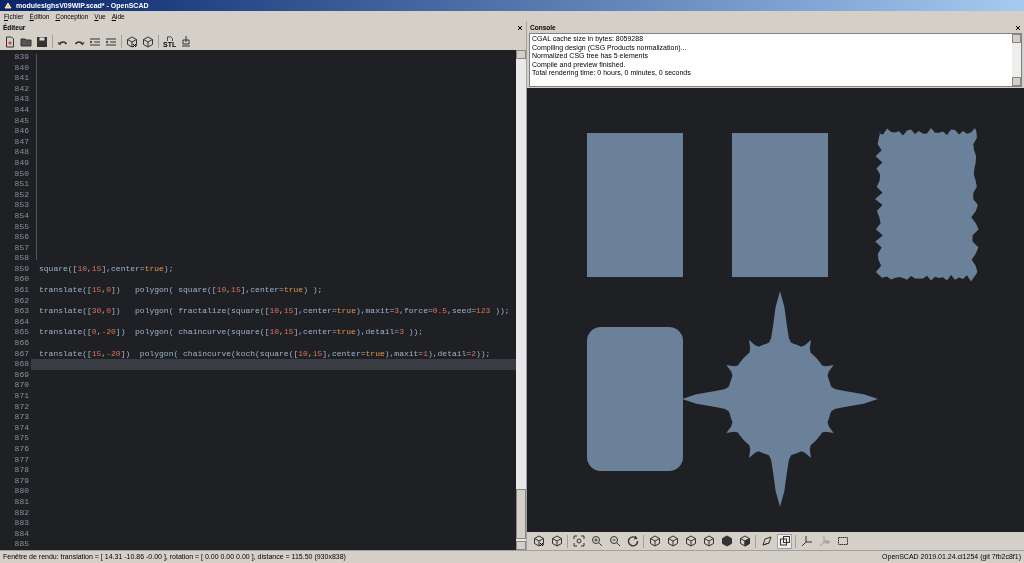 The width and height of the screenshot is (1024, 563). What do you see at coordinates (521, 300) in the screenshot?
I see `vertical-scrollbar` at bounding box center [521, 300].